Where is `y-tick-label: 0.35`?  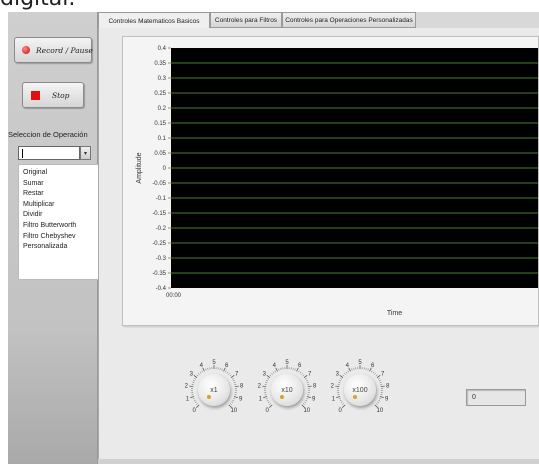
y-tick-label: 0.35 is located at coordinates (160, 64).